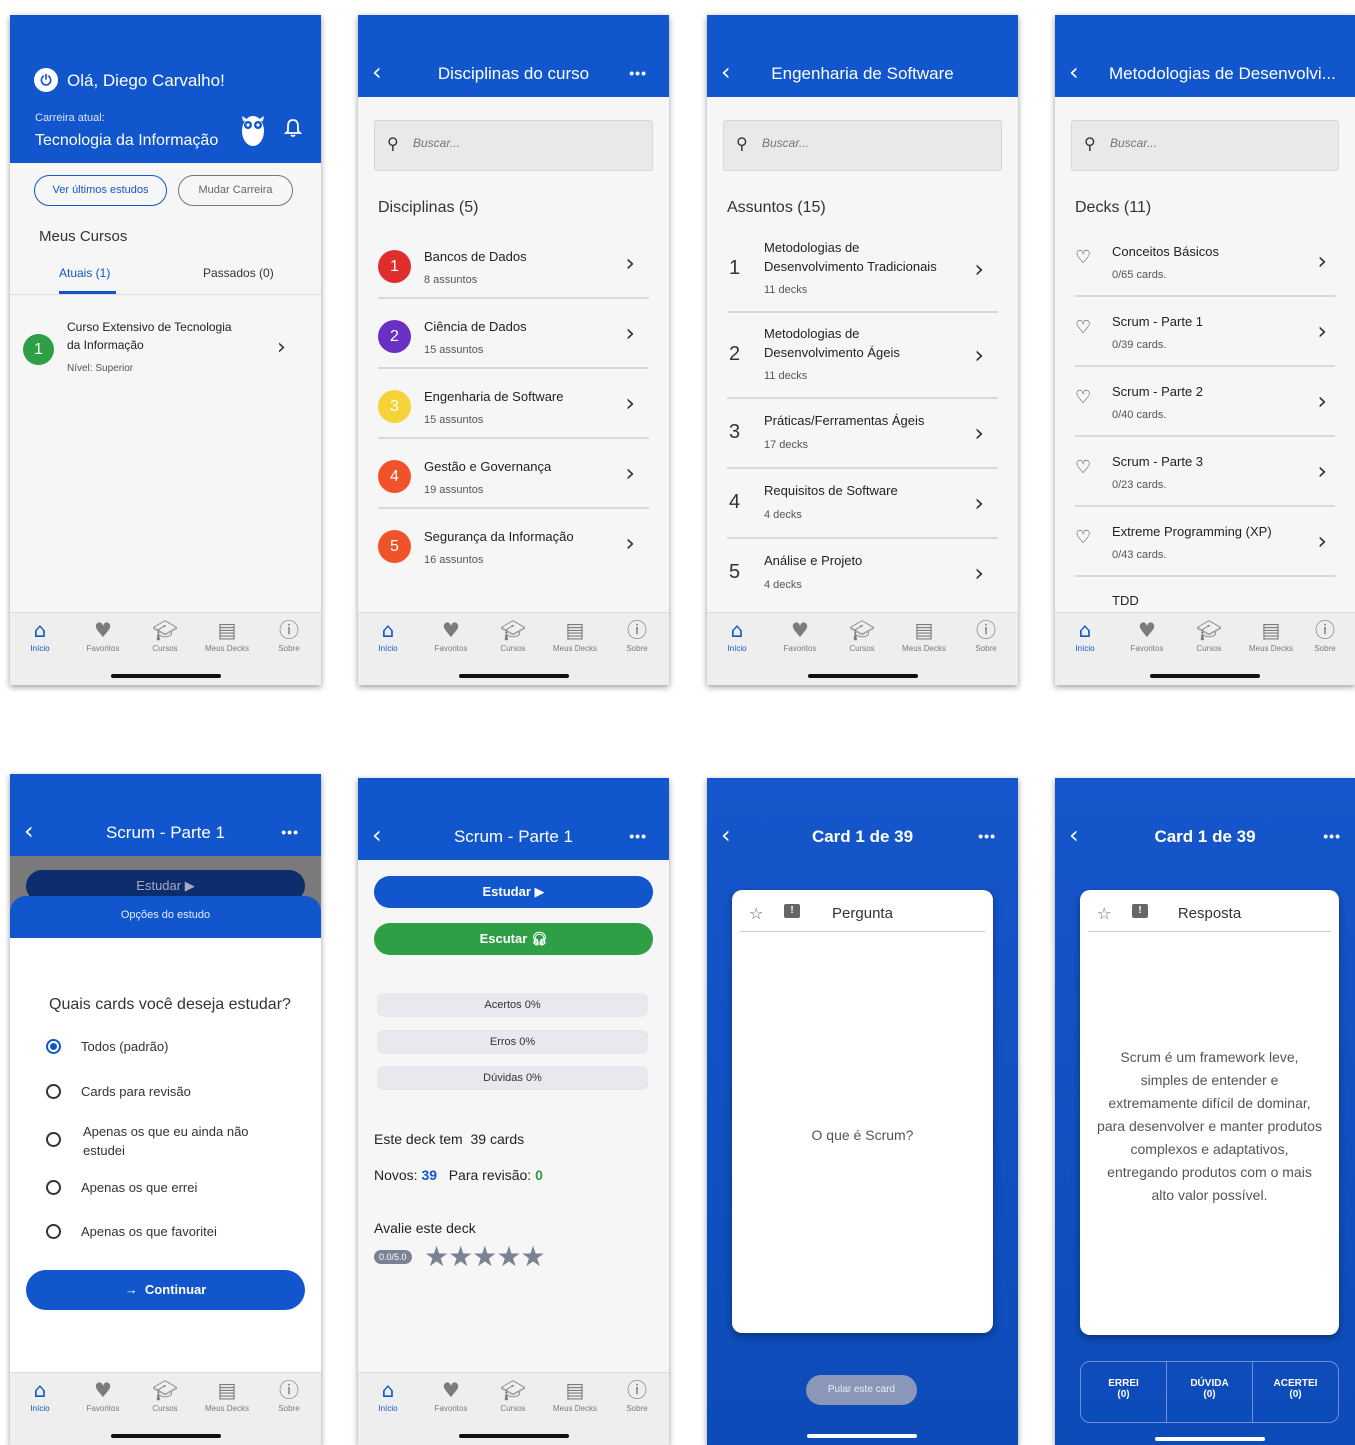  What do you see at coordinates (862, 434) in the screenshot?
I see `list-item: 3 Práticas/Ferramentas Ágeis 17 decks ›` at bounding box center [862, 434].